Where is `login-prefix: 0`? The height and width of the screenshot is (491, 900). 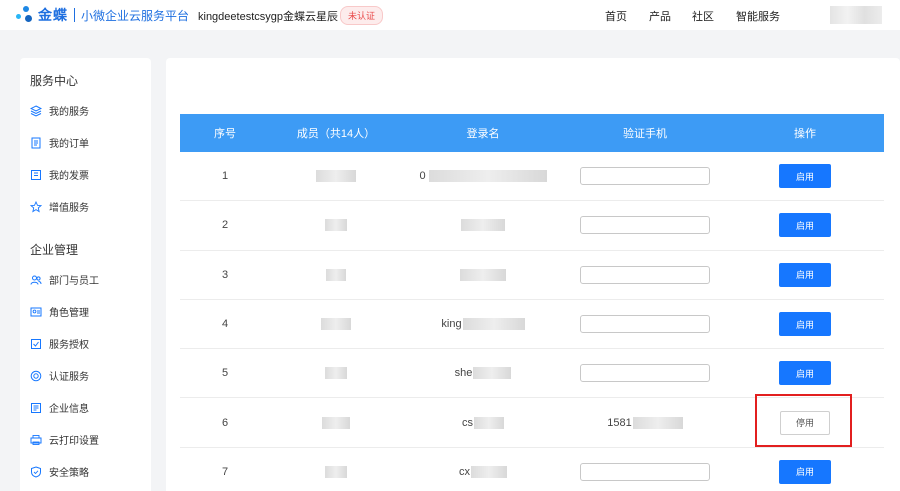
login-prefix: 0 is located at coordinates (422, 176).